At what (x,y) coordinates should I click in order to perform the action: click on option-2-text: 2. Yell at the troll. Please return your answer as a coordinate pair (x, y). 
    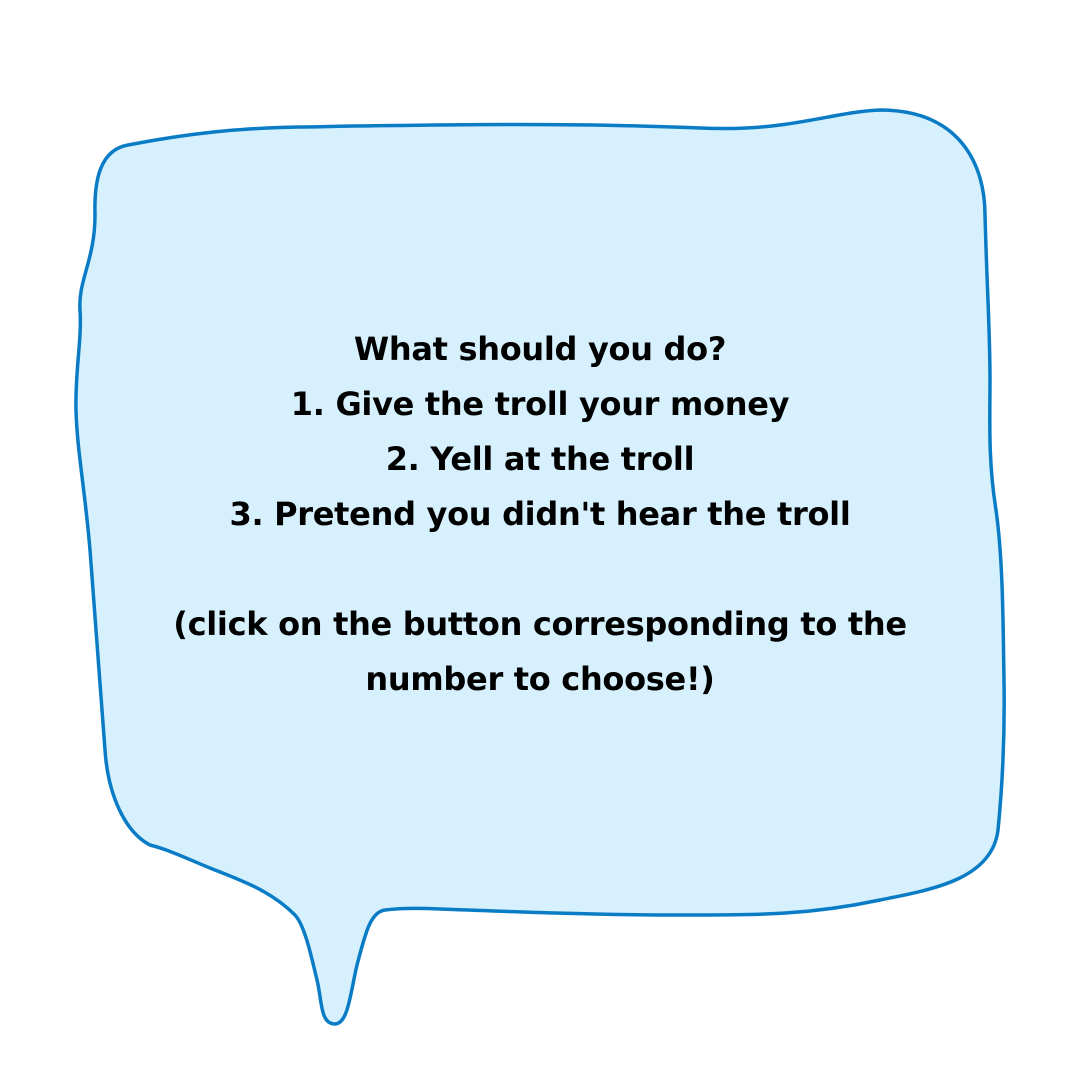
    Looking at the image, I should click on (540, 459).